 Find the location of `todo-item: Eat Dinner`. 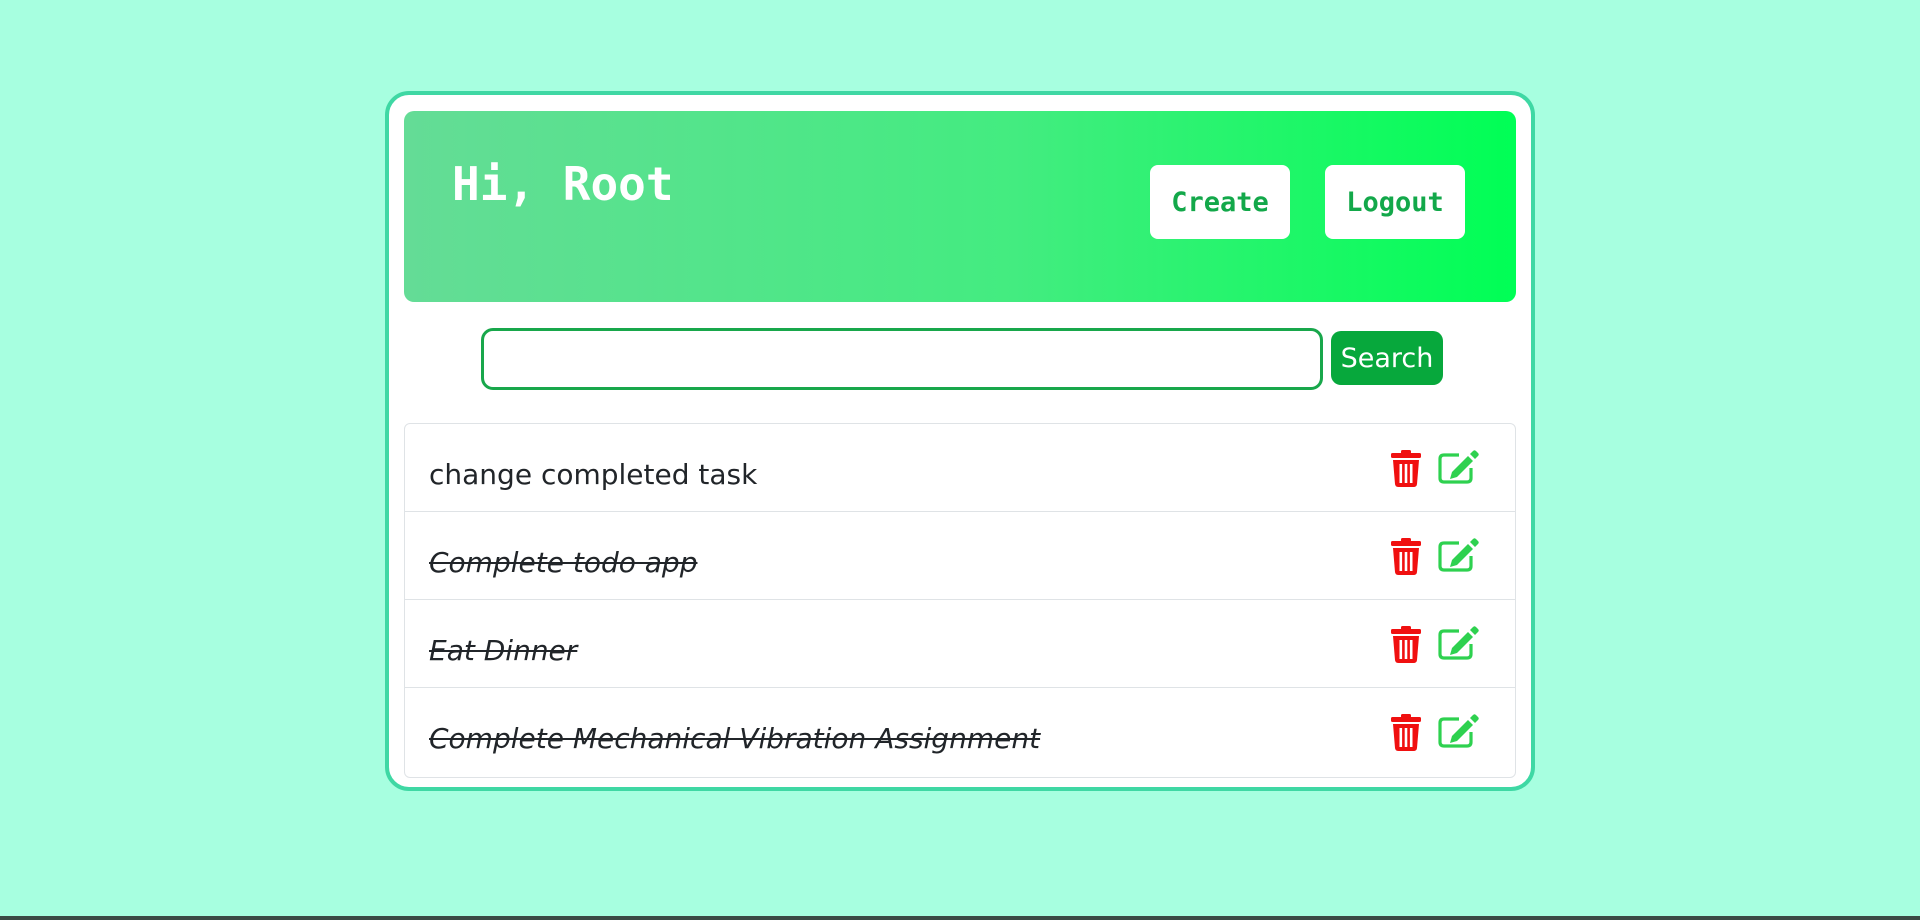

todo-item: Eat Dinner is located at coordinates (960, 644).